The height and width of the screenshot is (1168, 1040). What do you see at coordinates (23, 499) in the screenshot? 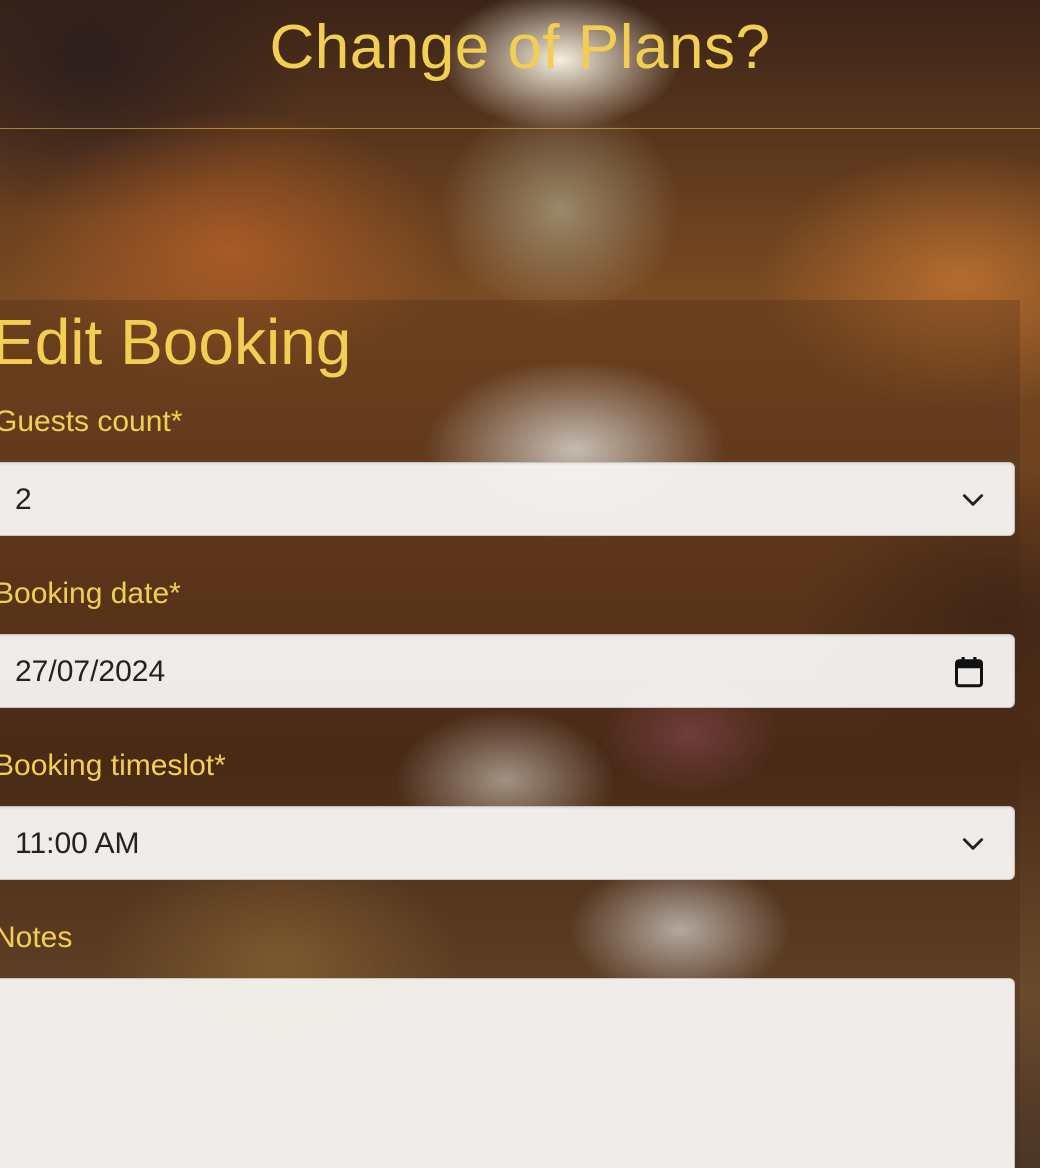
I see `guests-count-value: 2` at bounding box center [23, 499].